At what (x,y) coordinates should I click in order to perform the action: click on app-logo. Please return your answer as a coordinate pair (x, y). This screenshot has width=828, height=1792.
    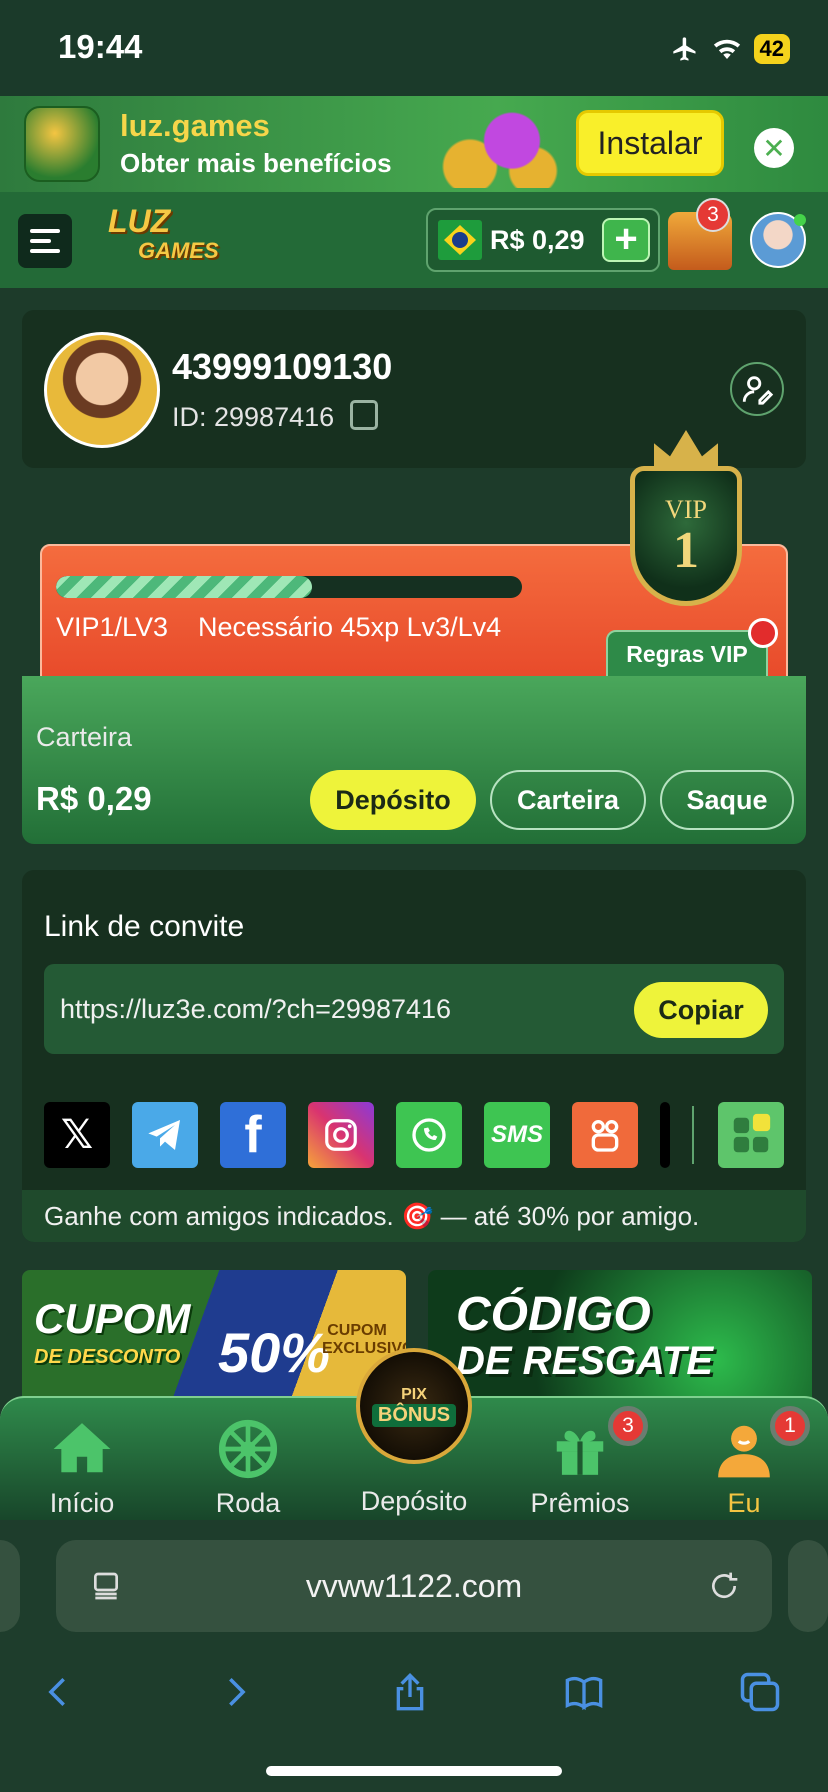
    Looking at the image, I should click on (62, 144).